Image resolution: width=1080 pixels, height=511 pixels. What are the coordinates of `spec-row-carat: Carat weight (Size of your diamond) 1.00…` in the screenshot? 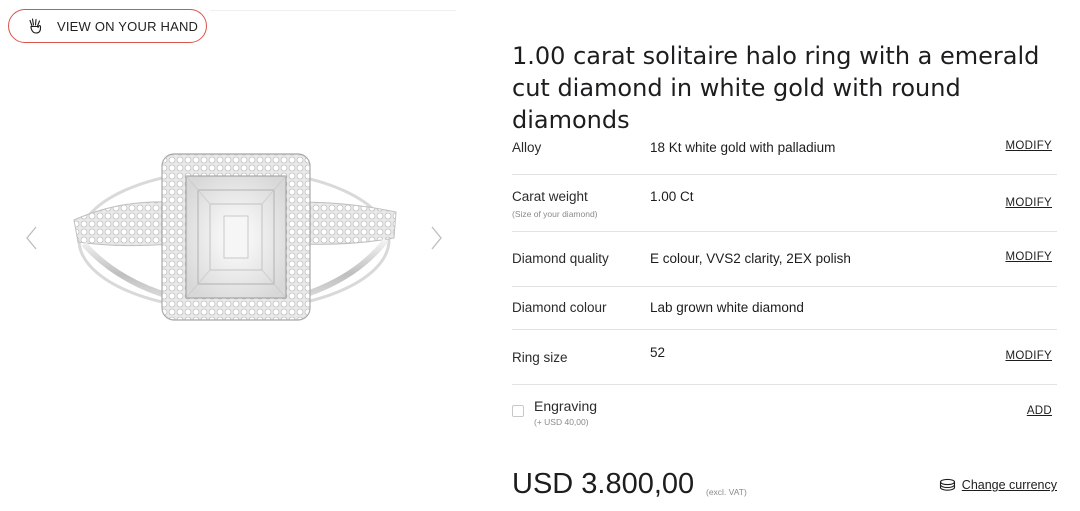 It's located at (784, 203).